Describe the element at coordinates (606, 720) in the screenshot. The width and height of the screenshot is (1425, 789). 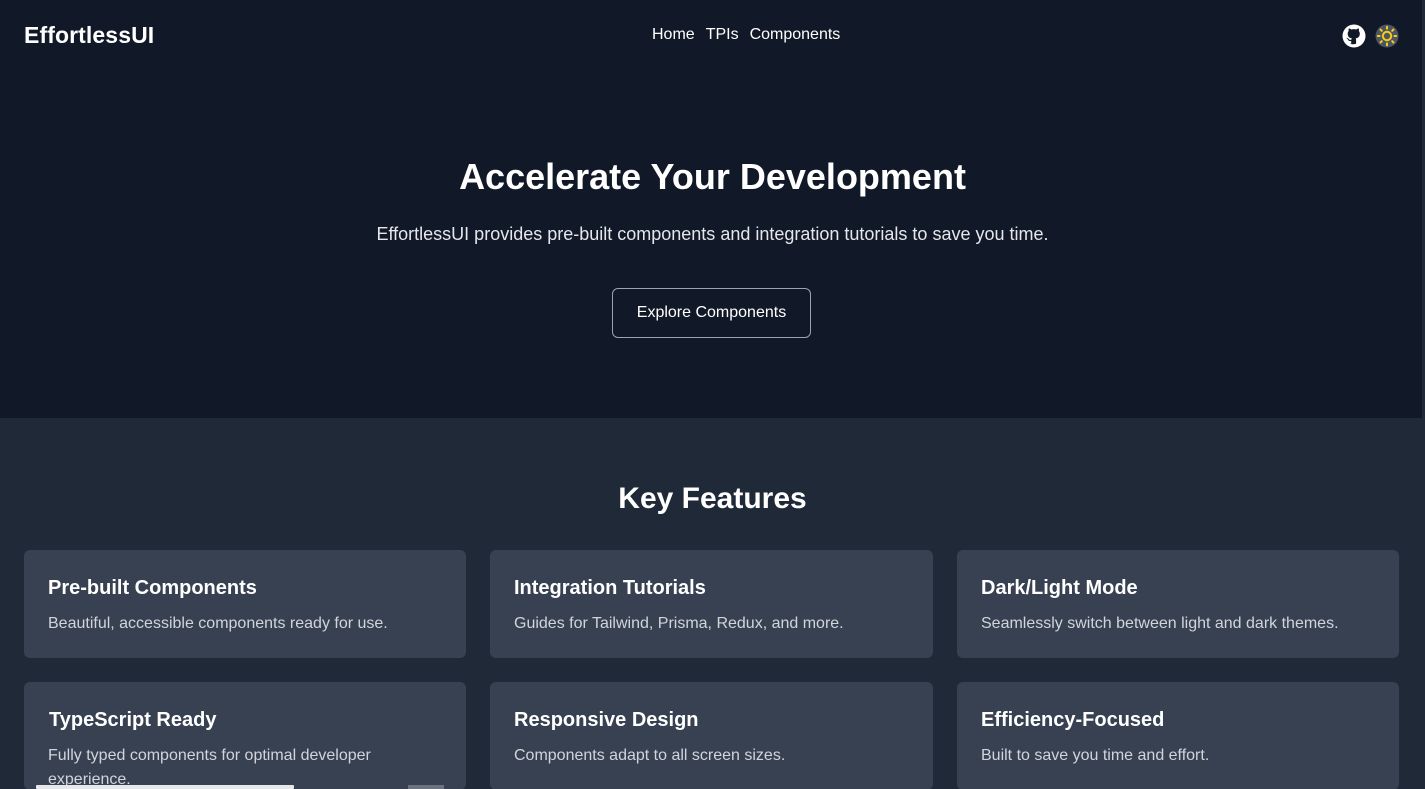
I see `feature-card-title: Responsive Design` at that location.